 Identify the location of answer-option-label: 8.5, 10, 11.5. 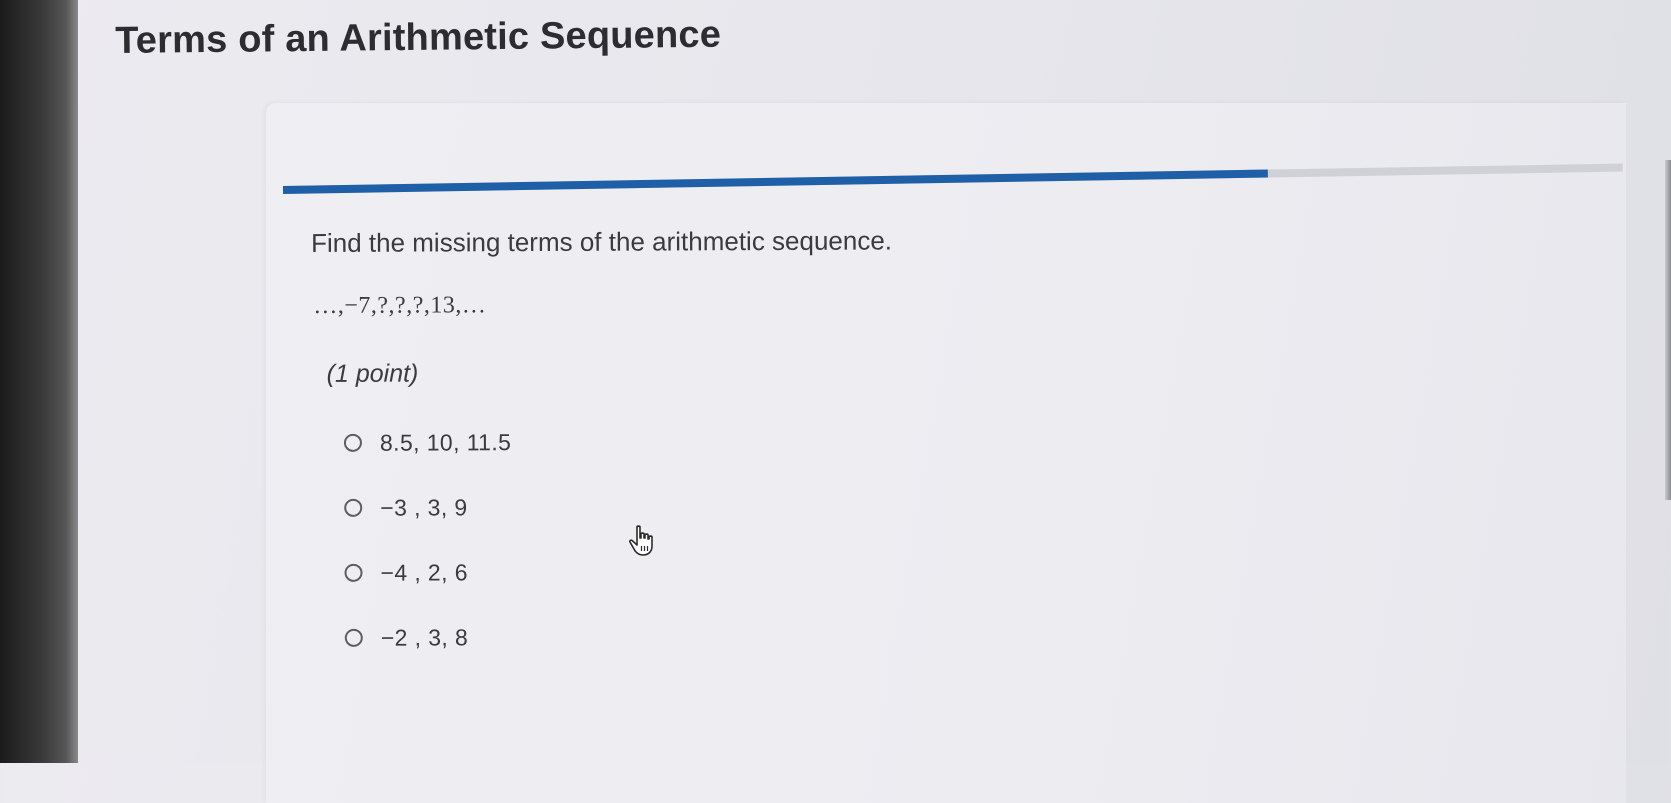
(445, 442).